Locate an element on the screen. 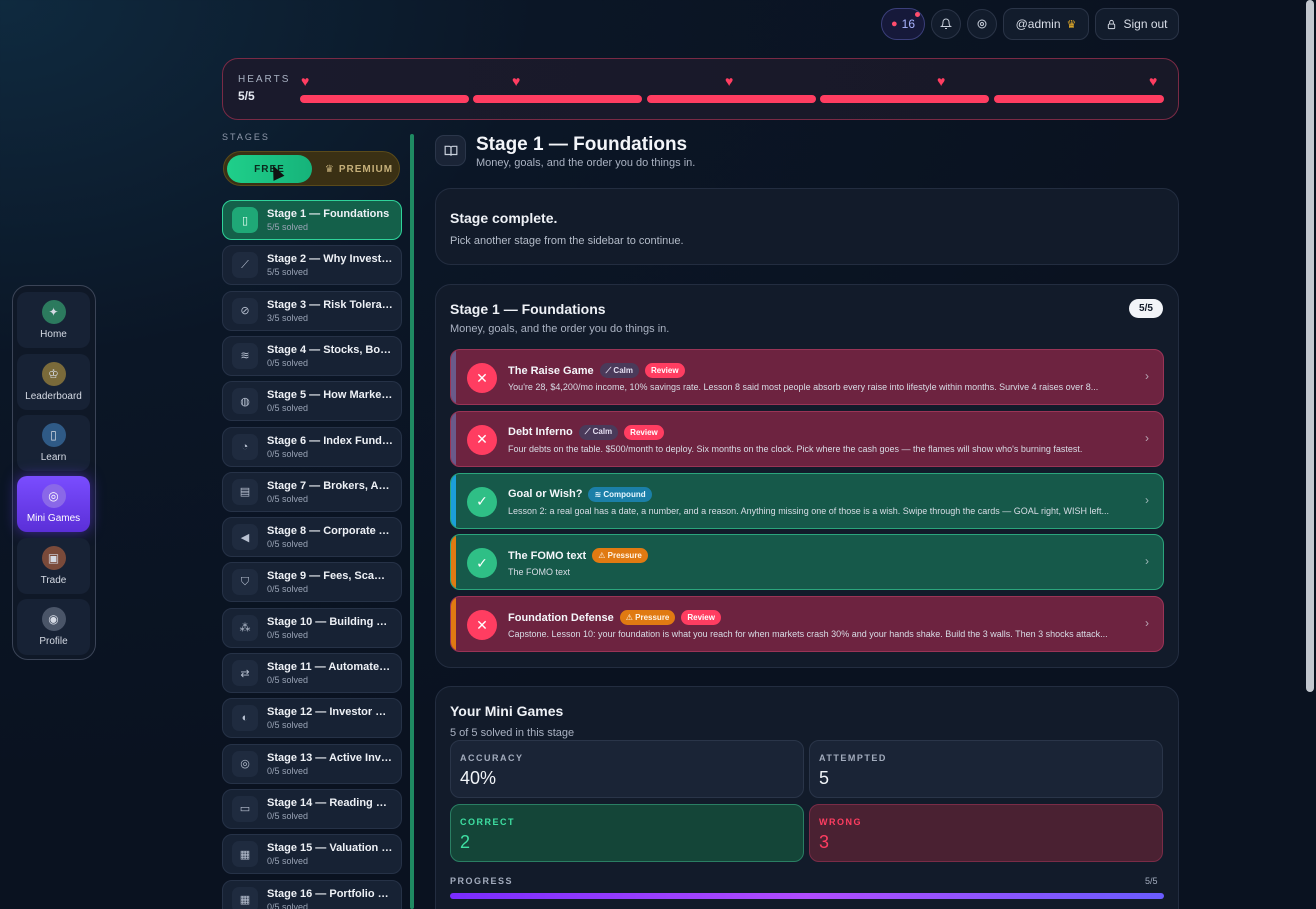 This screenshot has width=1316, height=909. correct-stat: CORRECT 2 is located at coordinates (627, 833).